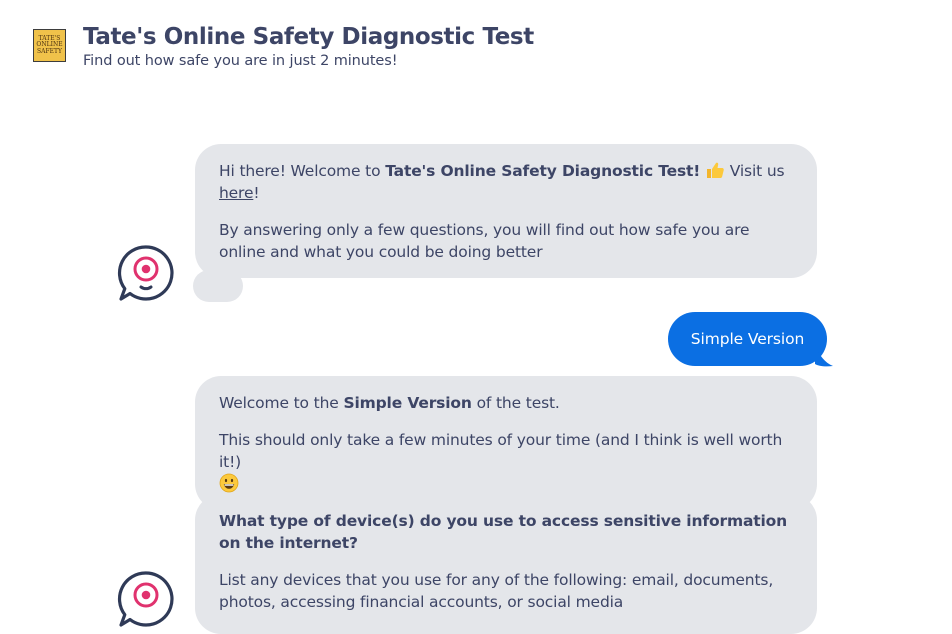 Image resolution: width=952 pixels, height=634 pixels. What do you see at coordinates (308, 37) in the screenshot?
I see `page-title: Tate's Online Safety Diagnostic Test` at bounding box center [308, 37].